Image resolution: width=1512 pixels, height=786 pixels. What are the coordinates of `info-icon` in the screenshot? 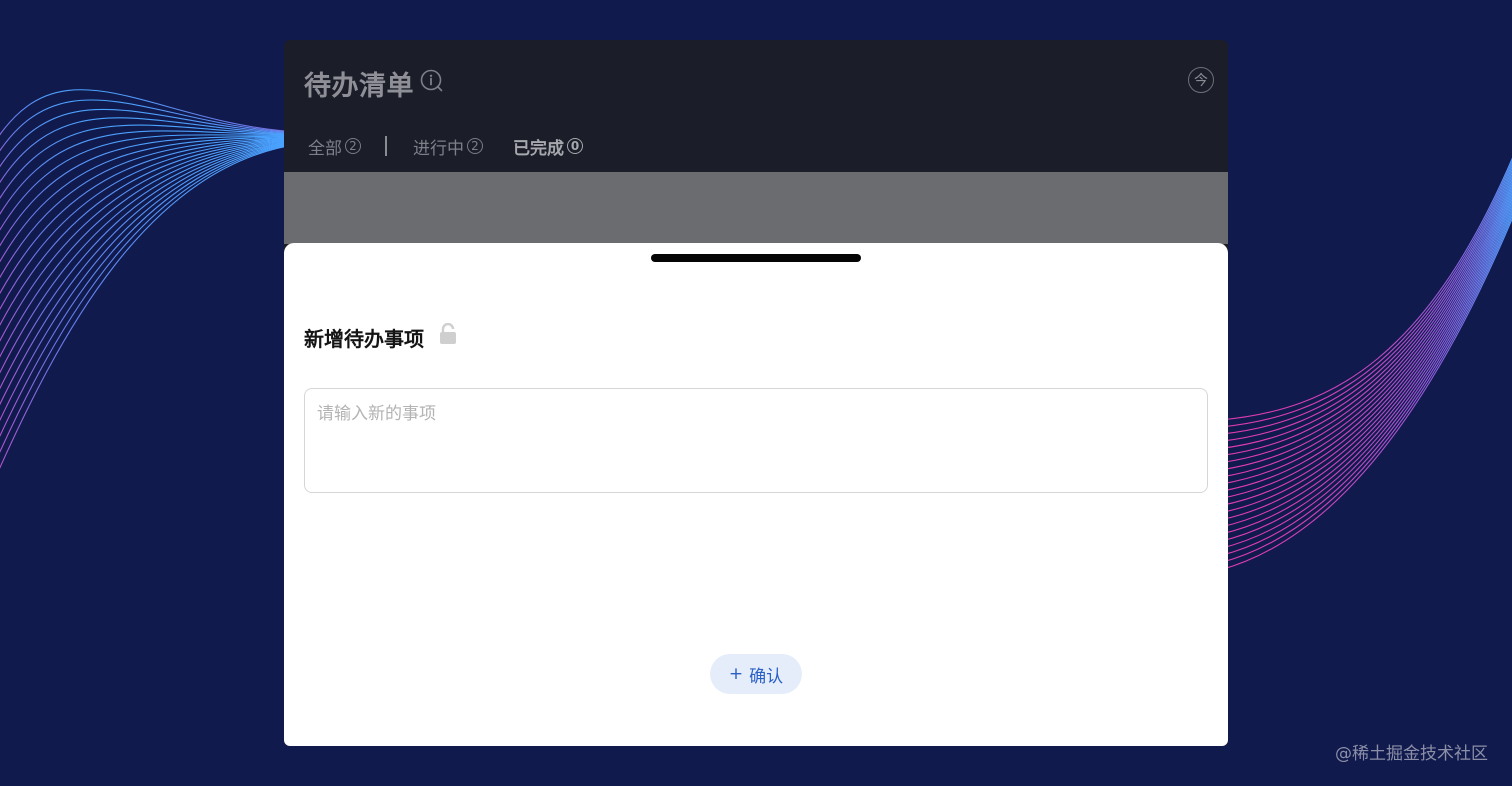 It's located at (432, 81).